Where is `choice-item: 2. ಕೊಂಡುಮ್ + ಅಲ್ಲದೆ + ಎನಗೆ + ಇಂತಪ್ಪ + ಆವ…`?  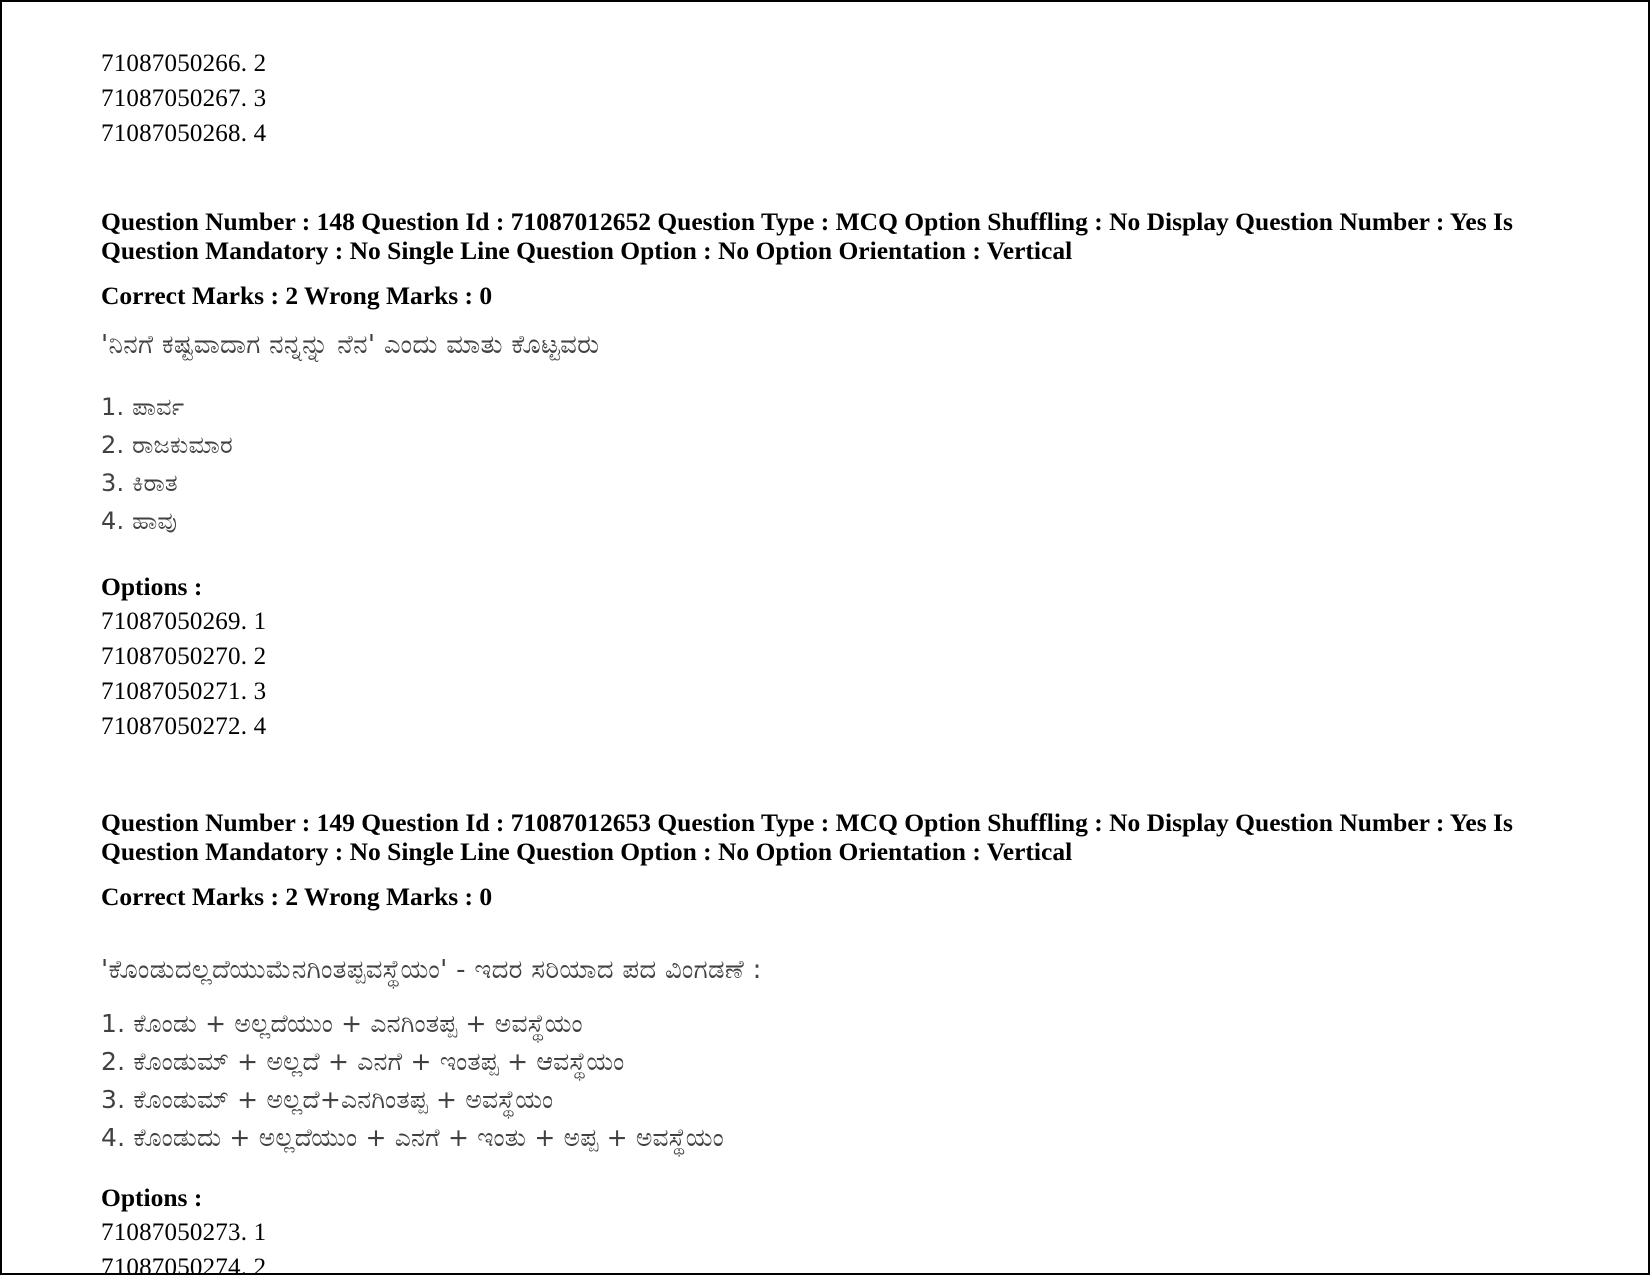
choice-item: 2. ಕೊಂಡುಮ್ + ಅಲ್ಲದೆ + ಎನಗೆ + ಇಂತಪ್ಪ + ಆವ… is located at coordinates (363, 1061).